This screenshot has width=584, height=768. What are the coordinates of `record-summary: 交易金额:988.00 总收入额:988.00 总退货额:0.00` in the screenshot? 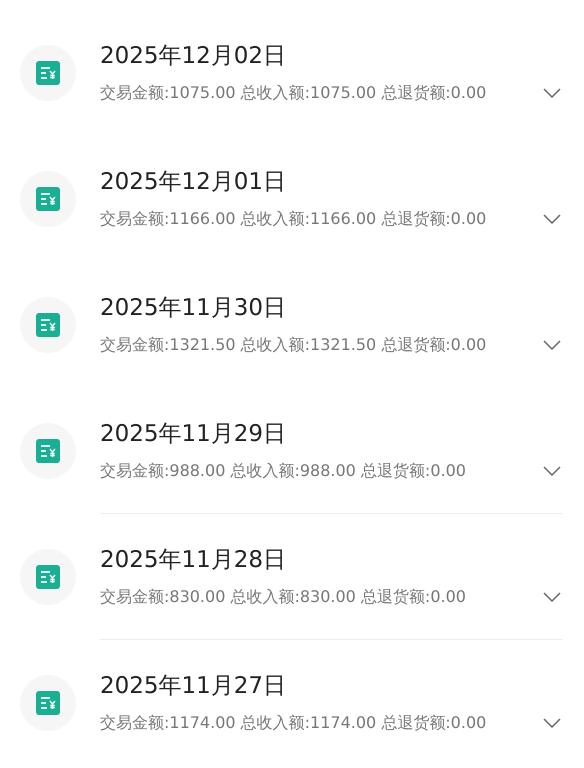 It's located at (283, 471).